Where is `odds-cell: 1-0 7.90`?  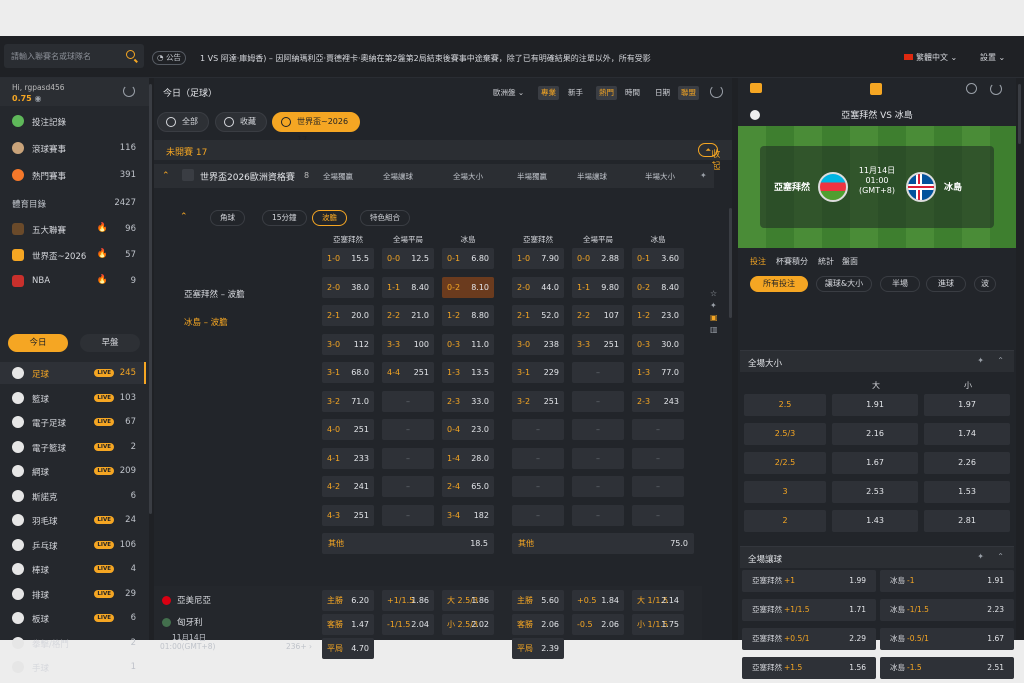
odds-cell: 1-0 7.90 is located at coordinates (538, 258).